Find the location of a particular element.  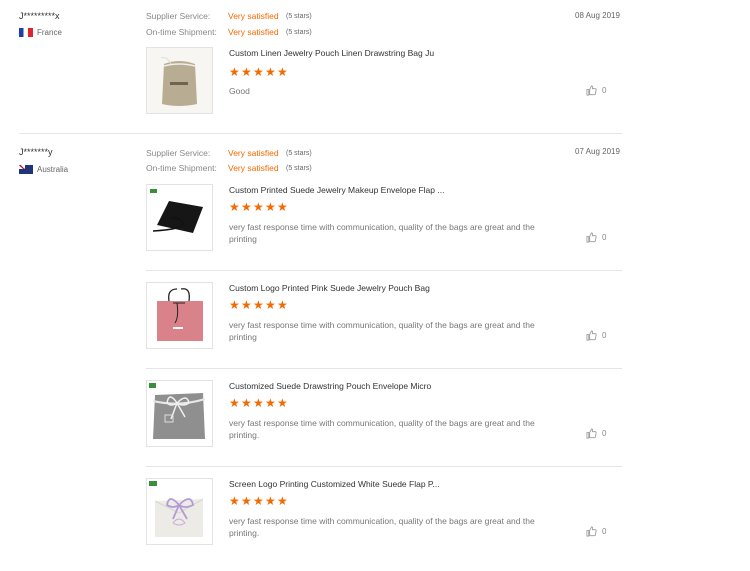

review-divider is located at coordinates (320, 133).